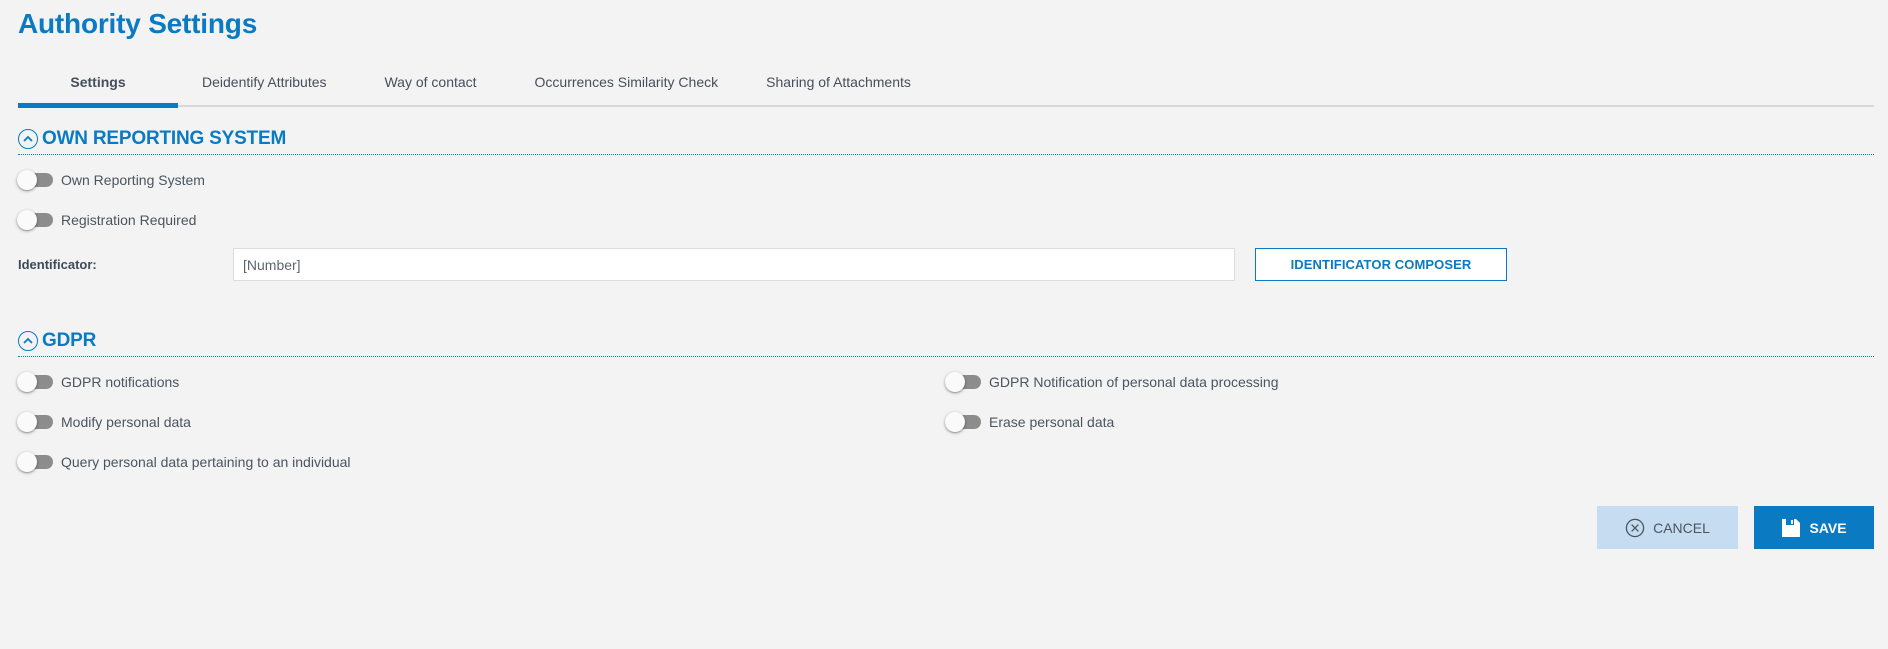 The image size is (1888, 649). Describe the element at coordinates (98, 86) in the screenshot. I see `tab-settings: Settings` at that location.